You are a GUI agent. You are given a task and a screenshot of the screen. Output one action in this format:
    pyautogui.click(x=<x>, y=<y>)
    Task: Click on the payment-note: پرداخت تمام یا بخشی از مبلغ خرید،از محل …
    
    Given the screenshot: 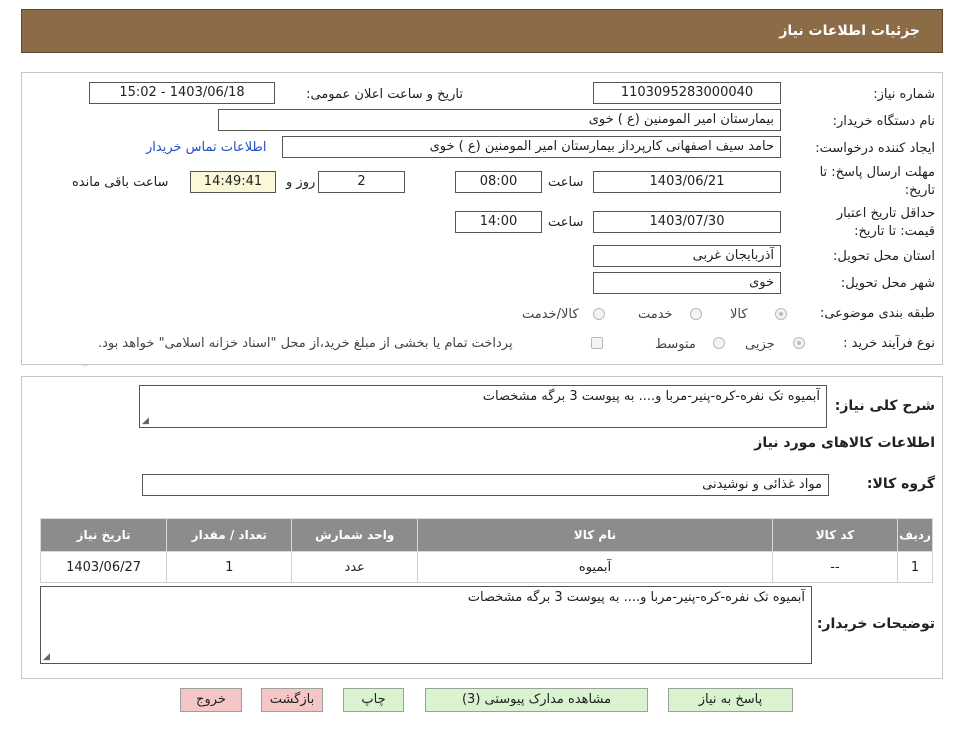 What is the action you would take?
    pyautogui.click(x=305, y=343)
    